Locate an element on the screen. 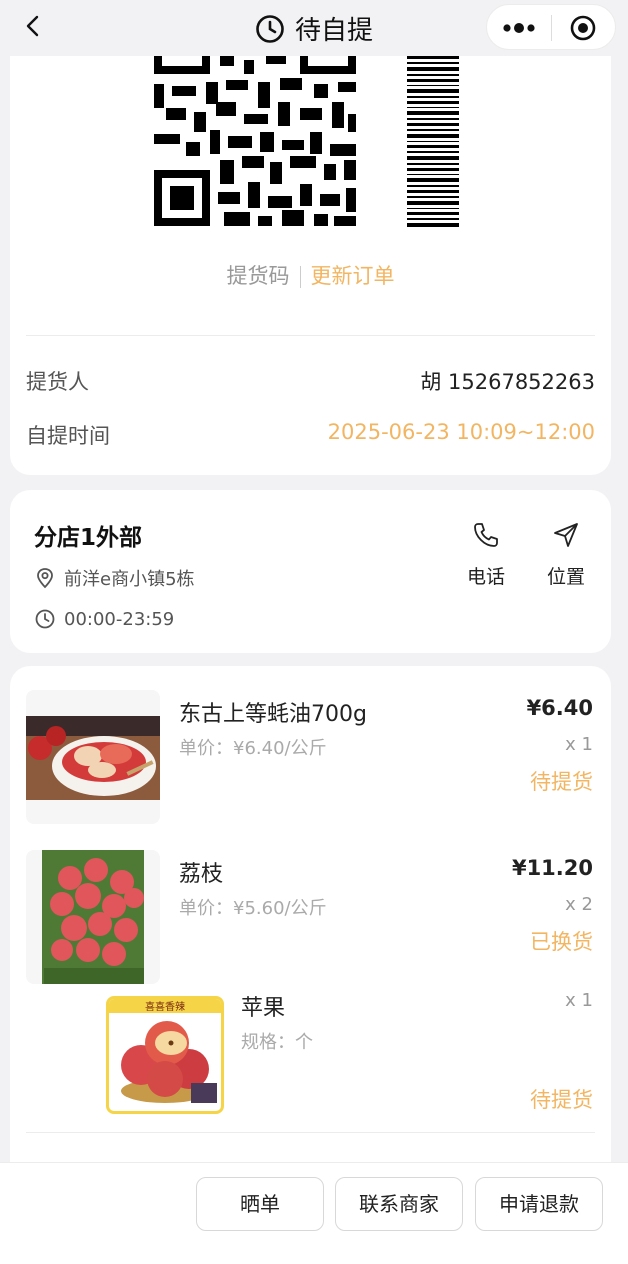 The width and height of the screenshot is (628, 1264). store-address-line: 前洋e商小镇5栋 is located at coordinates (114, 578).